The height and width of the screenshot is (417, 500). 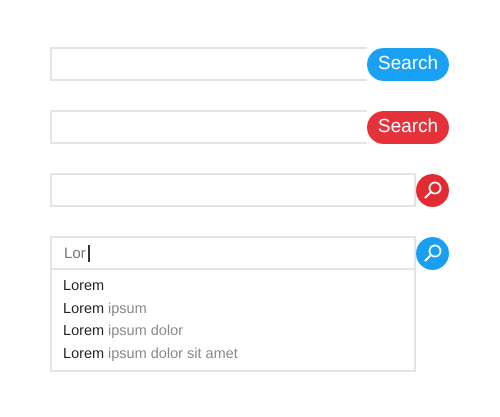 I want to click on suggestion-item: Lorem ipsum dolor sit amet, so click(x=238, y=353).